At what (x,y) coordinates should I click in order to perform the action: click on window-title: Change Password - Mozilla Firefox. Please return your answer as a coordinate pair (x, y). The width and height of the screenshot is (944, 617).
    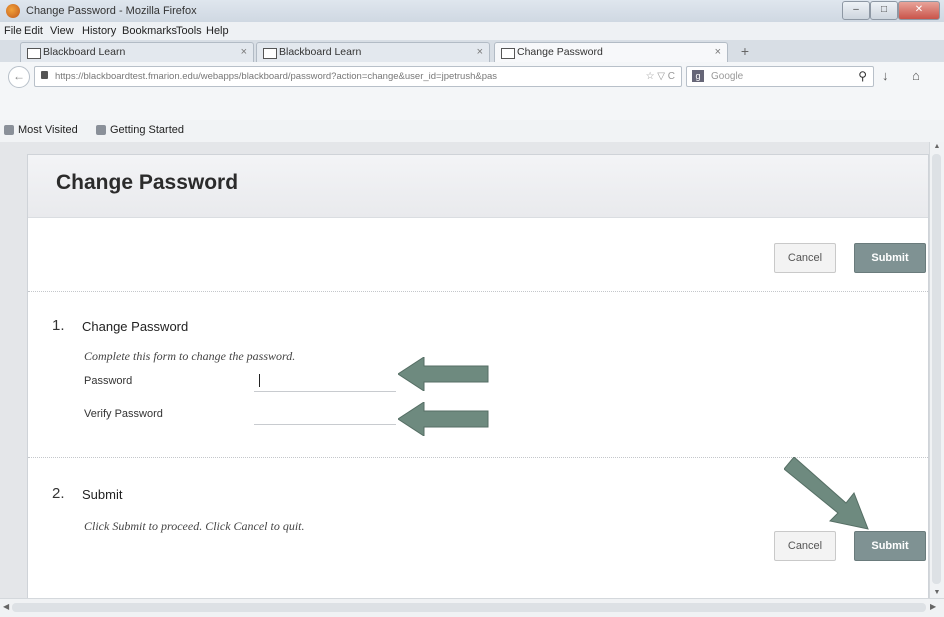
    Looking at the image, I should click on (111, 11).